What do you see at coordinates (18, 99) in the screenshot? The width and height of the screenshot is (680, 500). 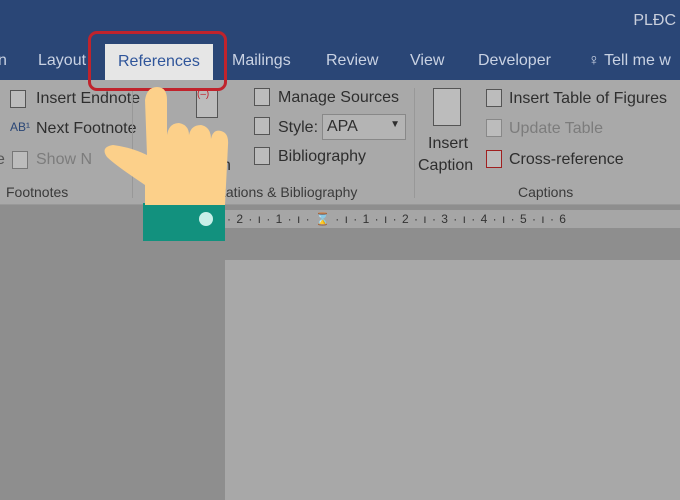 I see `insert-endnote-icon` at bounding box center [18, 99].